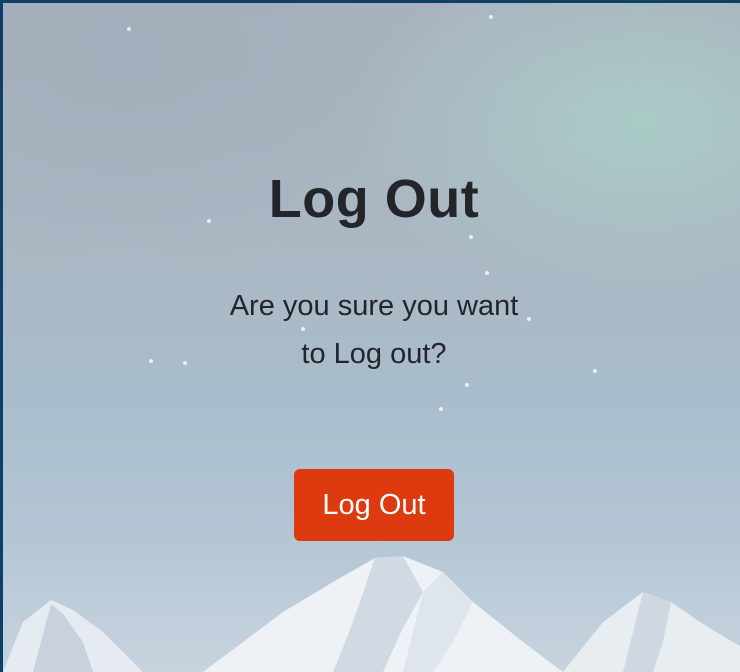  What do you see at coordinates (374, 505) in the screenshot?
I see `logout-button: Log Out` at bounding box center [374, 505].